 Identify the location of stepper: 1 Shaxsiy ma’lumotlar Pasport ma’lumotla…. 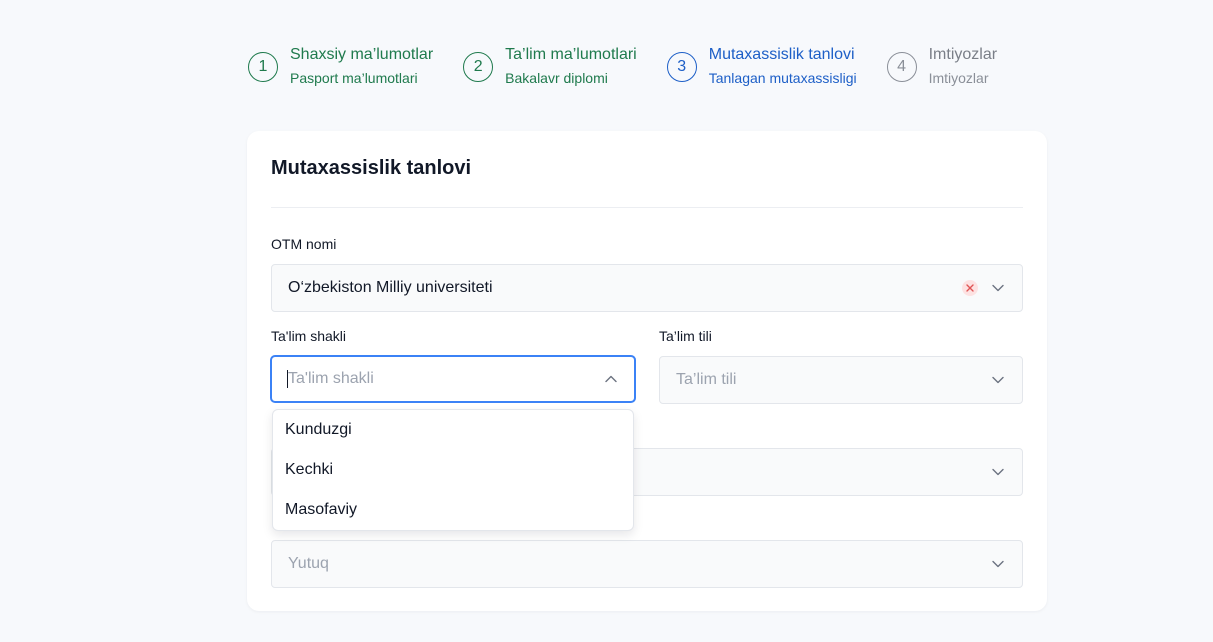
(622, 65).